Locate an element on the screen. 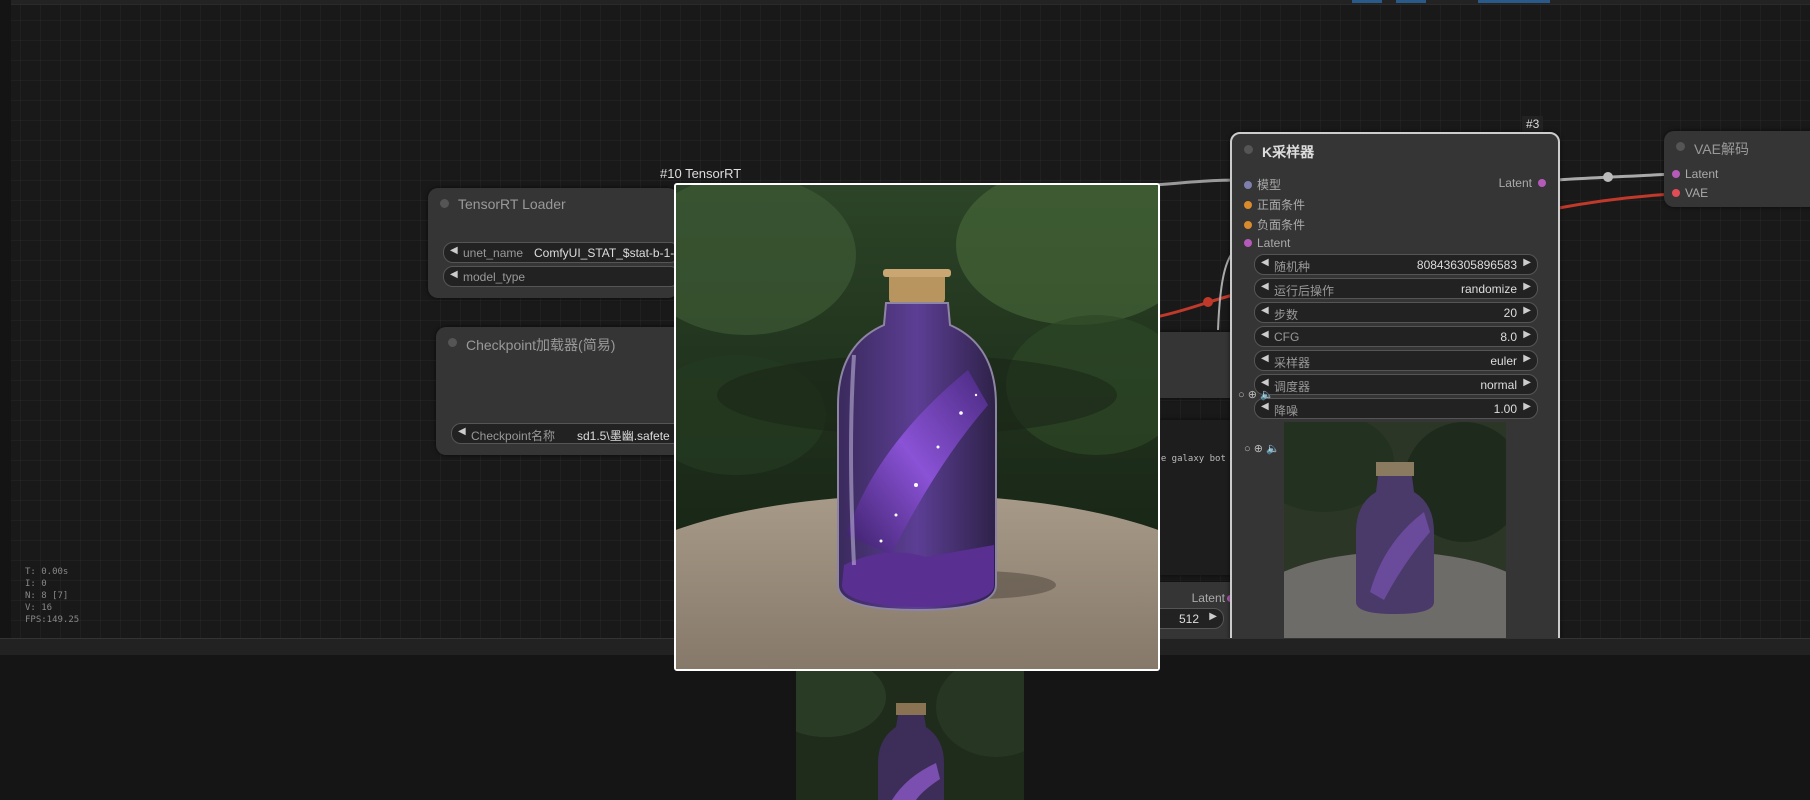  stat-nodes: N: 8 [7] is located at coordinates (47, 596).